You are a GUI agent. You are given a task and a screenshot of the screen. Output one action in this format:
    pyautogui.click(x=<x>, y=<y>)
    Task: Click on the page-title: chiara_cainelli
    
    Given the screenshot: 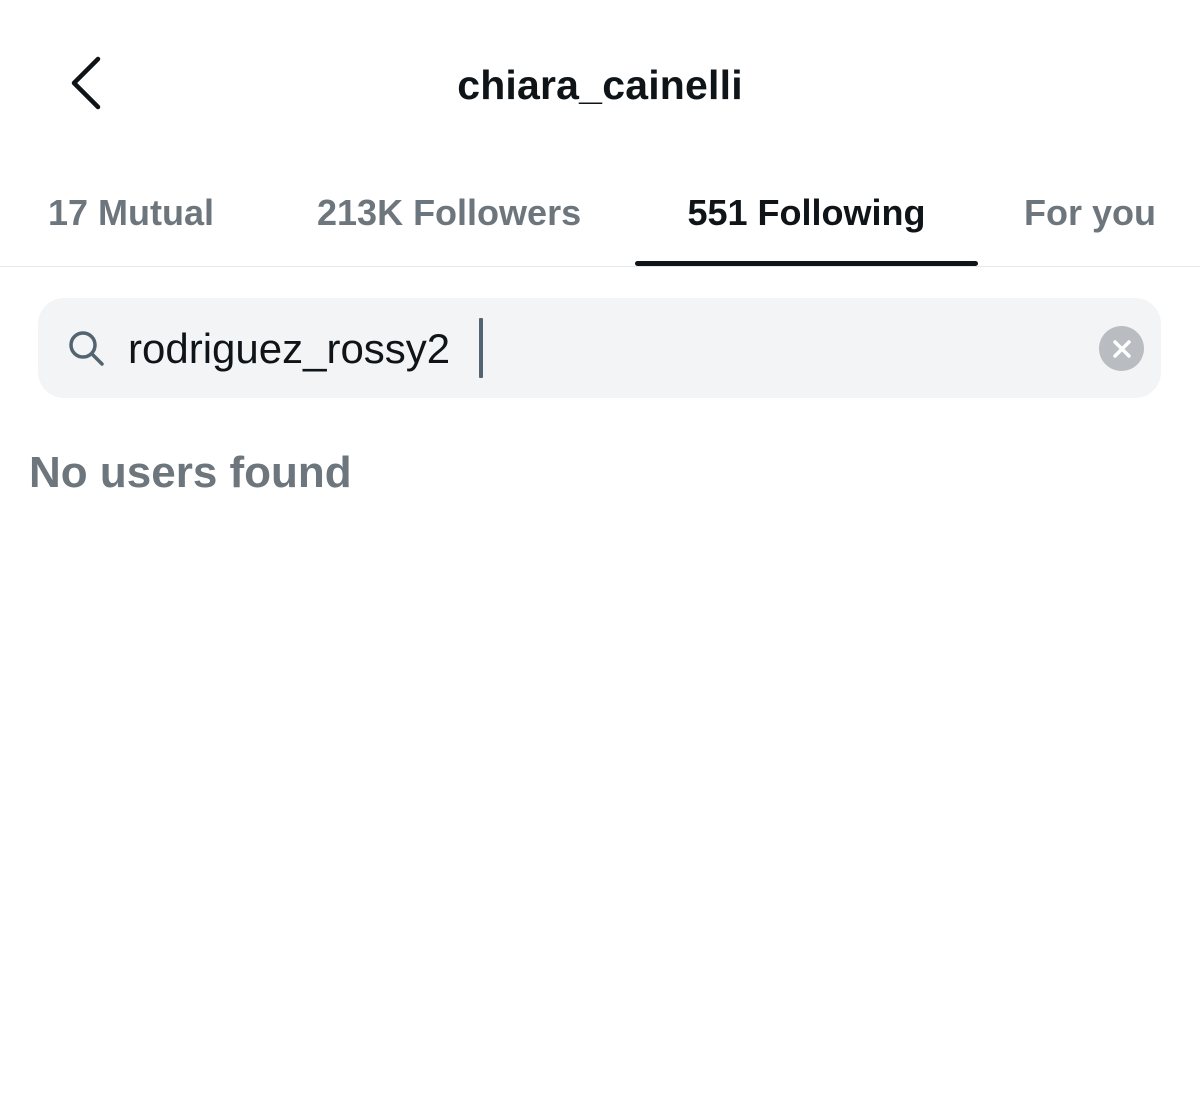 What is the action you would take?
    pyautogui.click(x=600, y=85)
    